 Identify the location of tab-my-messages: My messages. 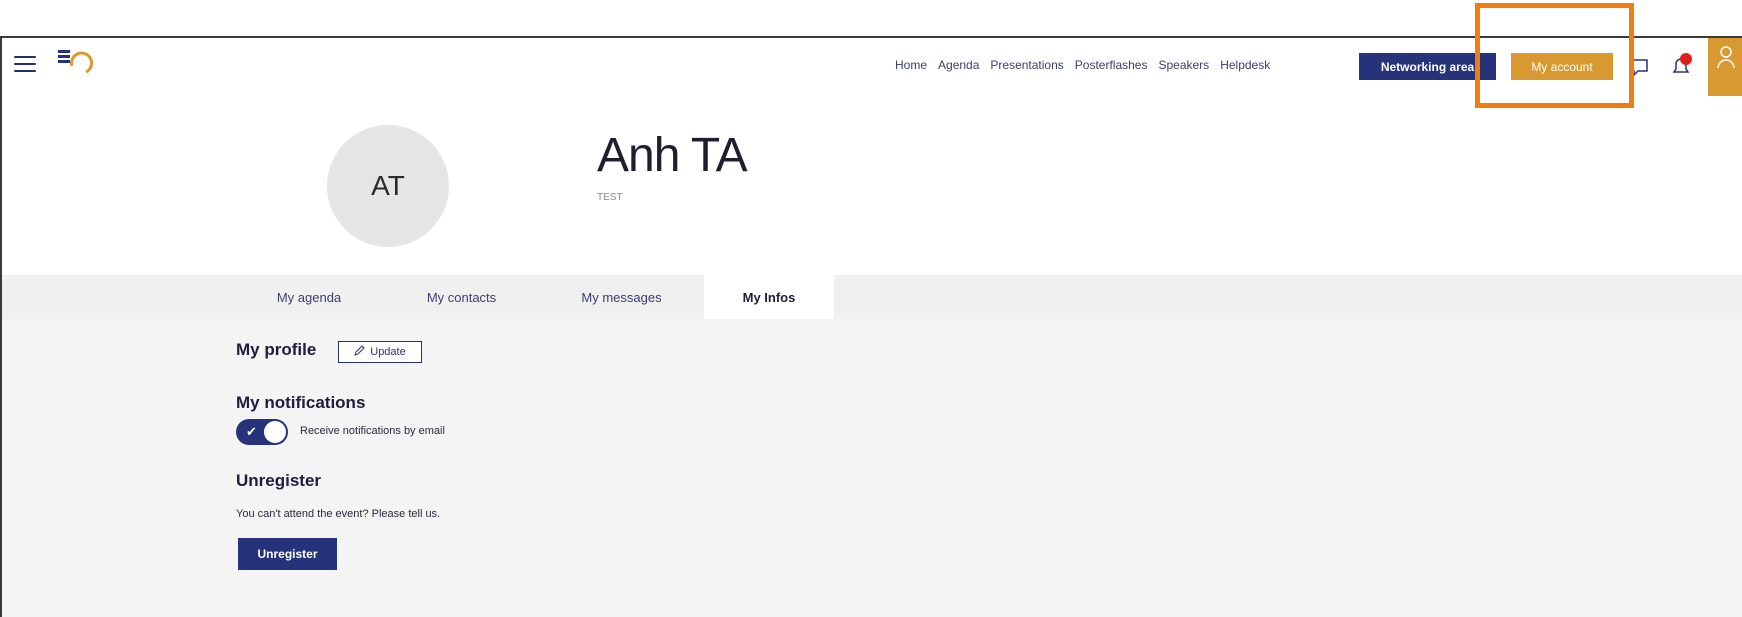
(621, 297).